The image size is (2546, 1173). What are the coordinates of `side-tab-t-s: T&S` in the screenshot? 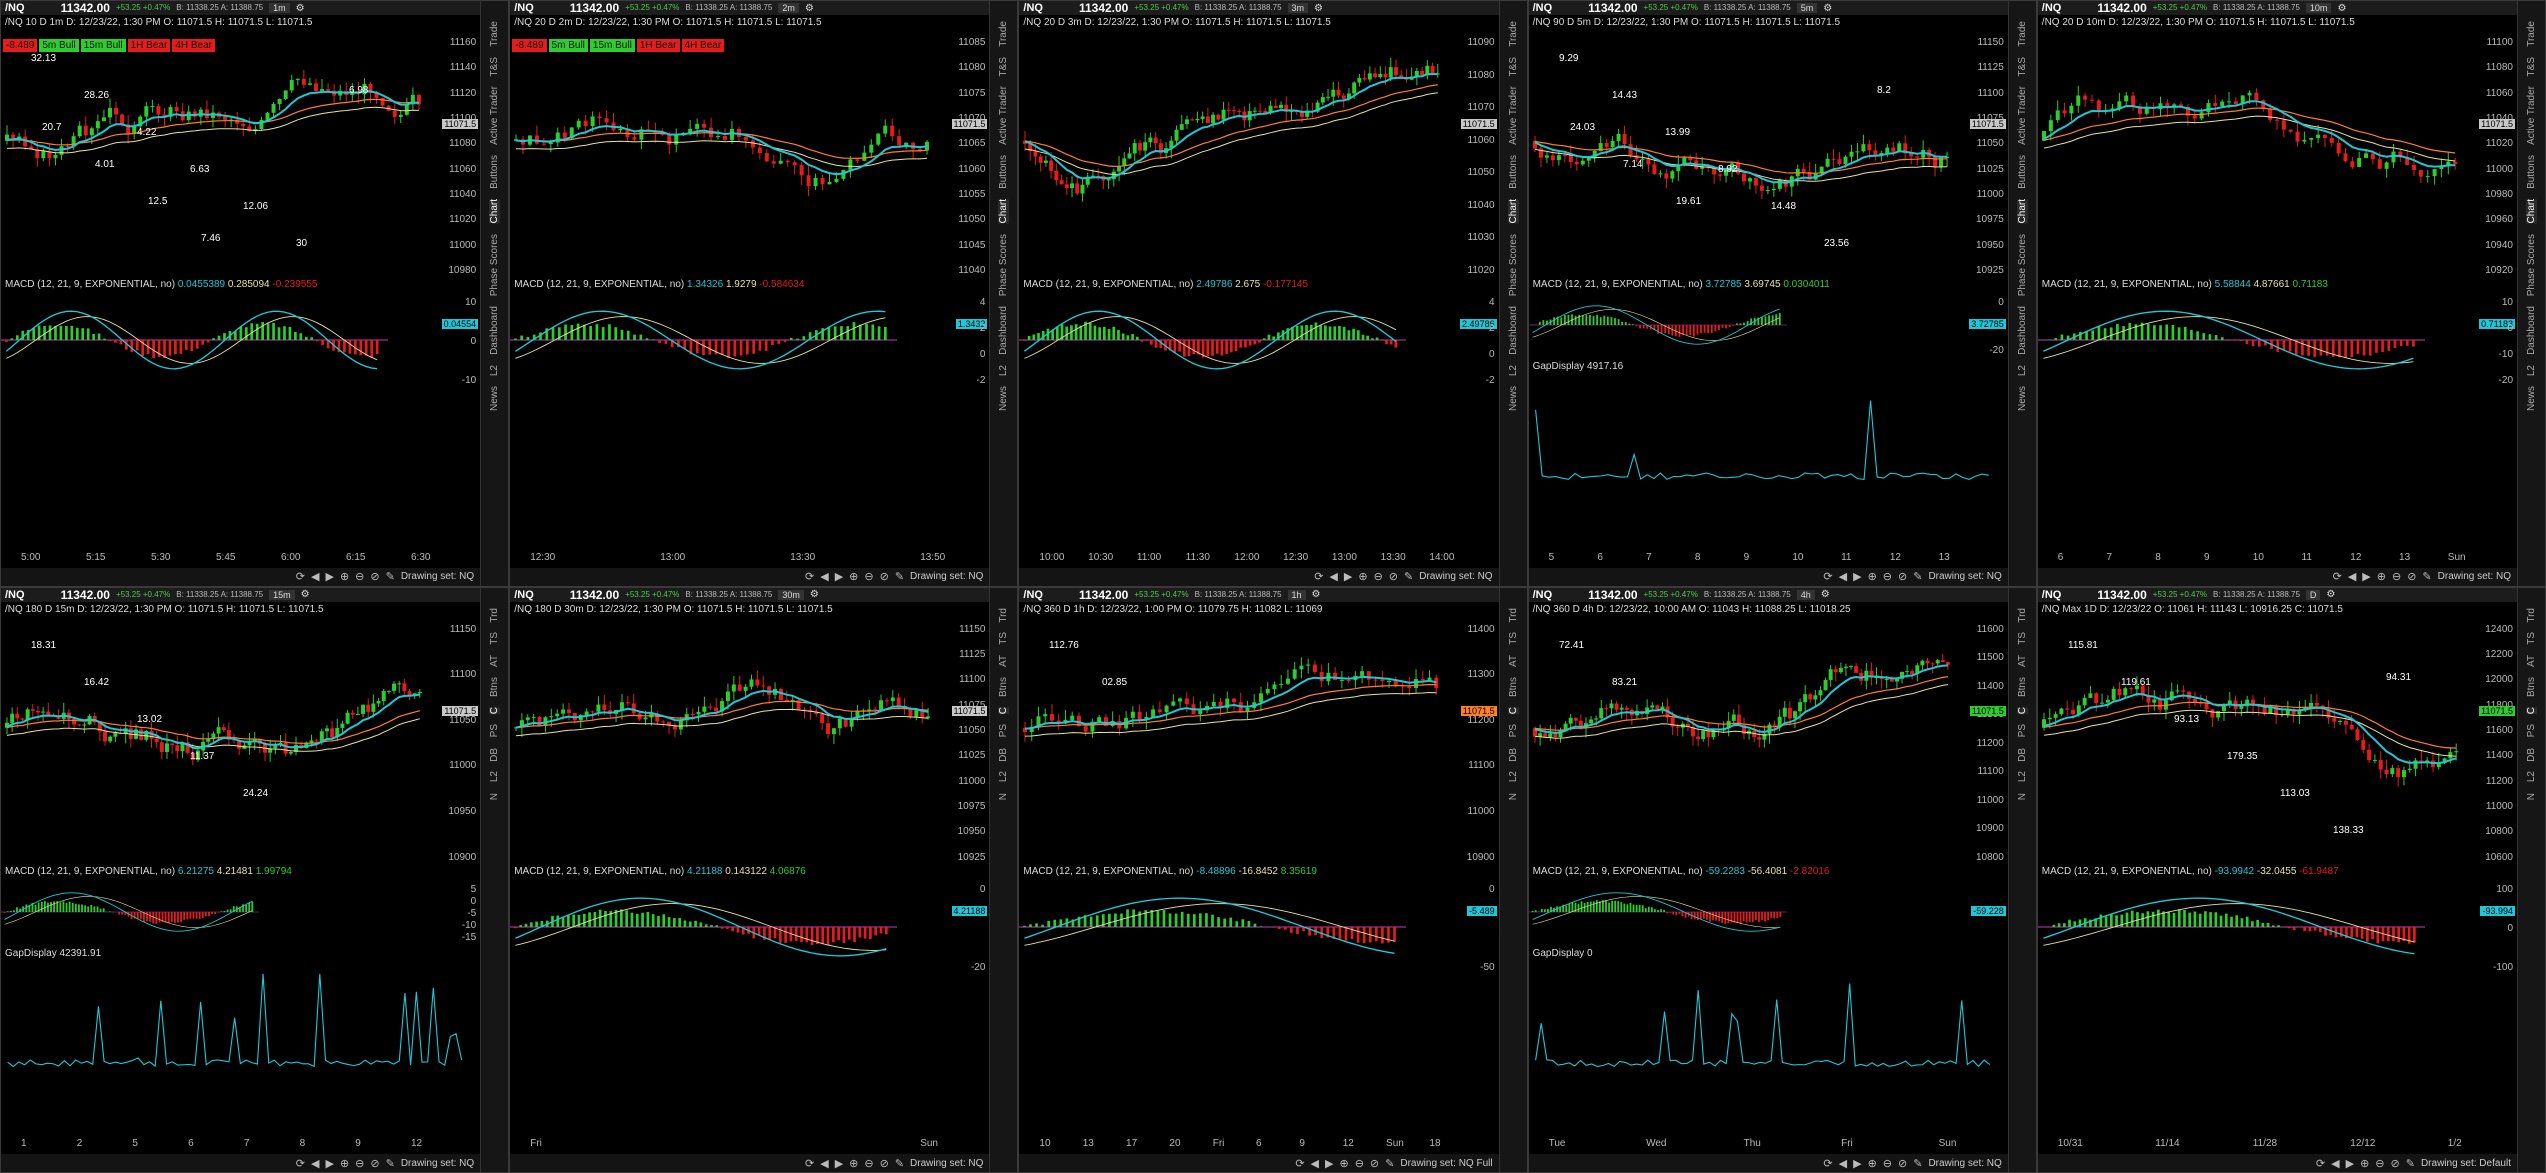 It's located at (1003, 66).